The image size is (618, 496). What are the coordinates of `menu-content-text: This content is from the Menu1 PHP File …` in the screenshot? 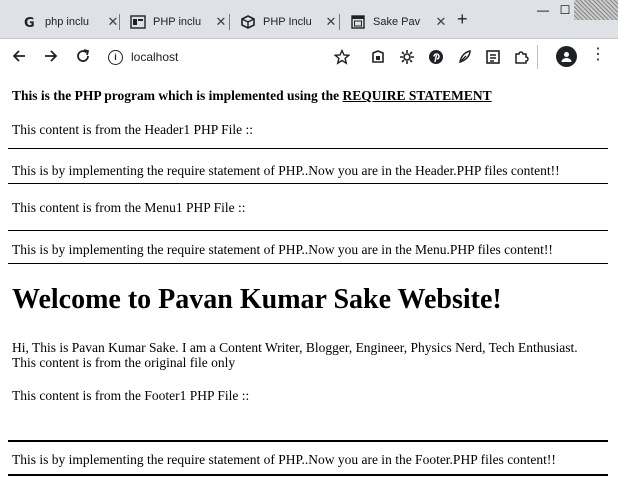 It's located at (129, 207).